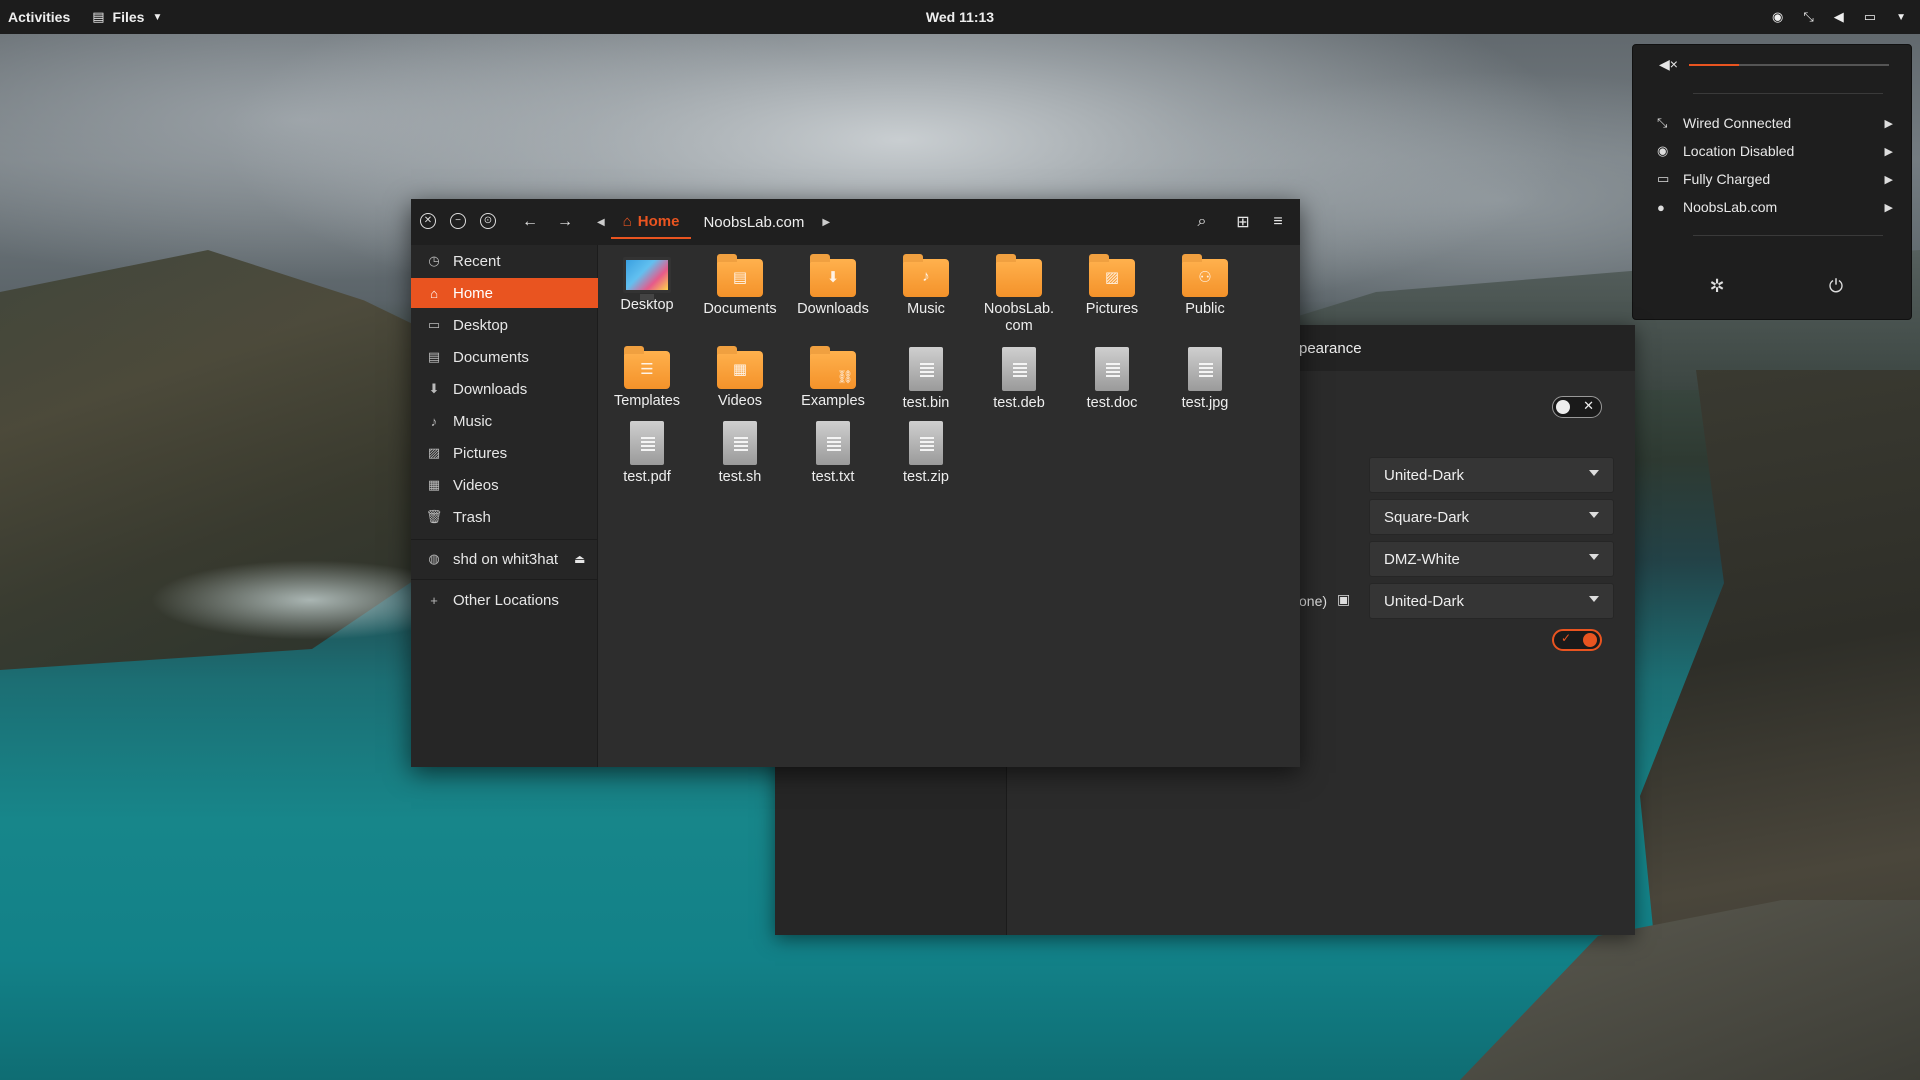 The image size is (1920, 1080). Describe the element at coordinates (753, 222) in the screenshot. I see `path-segment-noobslab: NoobsLab.com` at that location.